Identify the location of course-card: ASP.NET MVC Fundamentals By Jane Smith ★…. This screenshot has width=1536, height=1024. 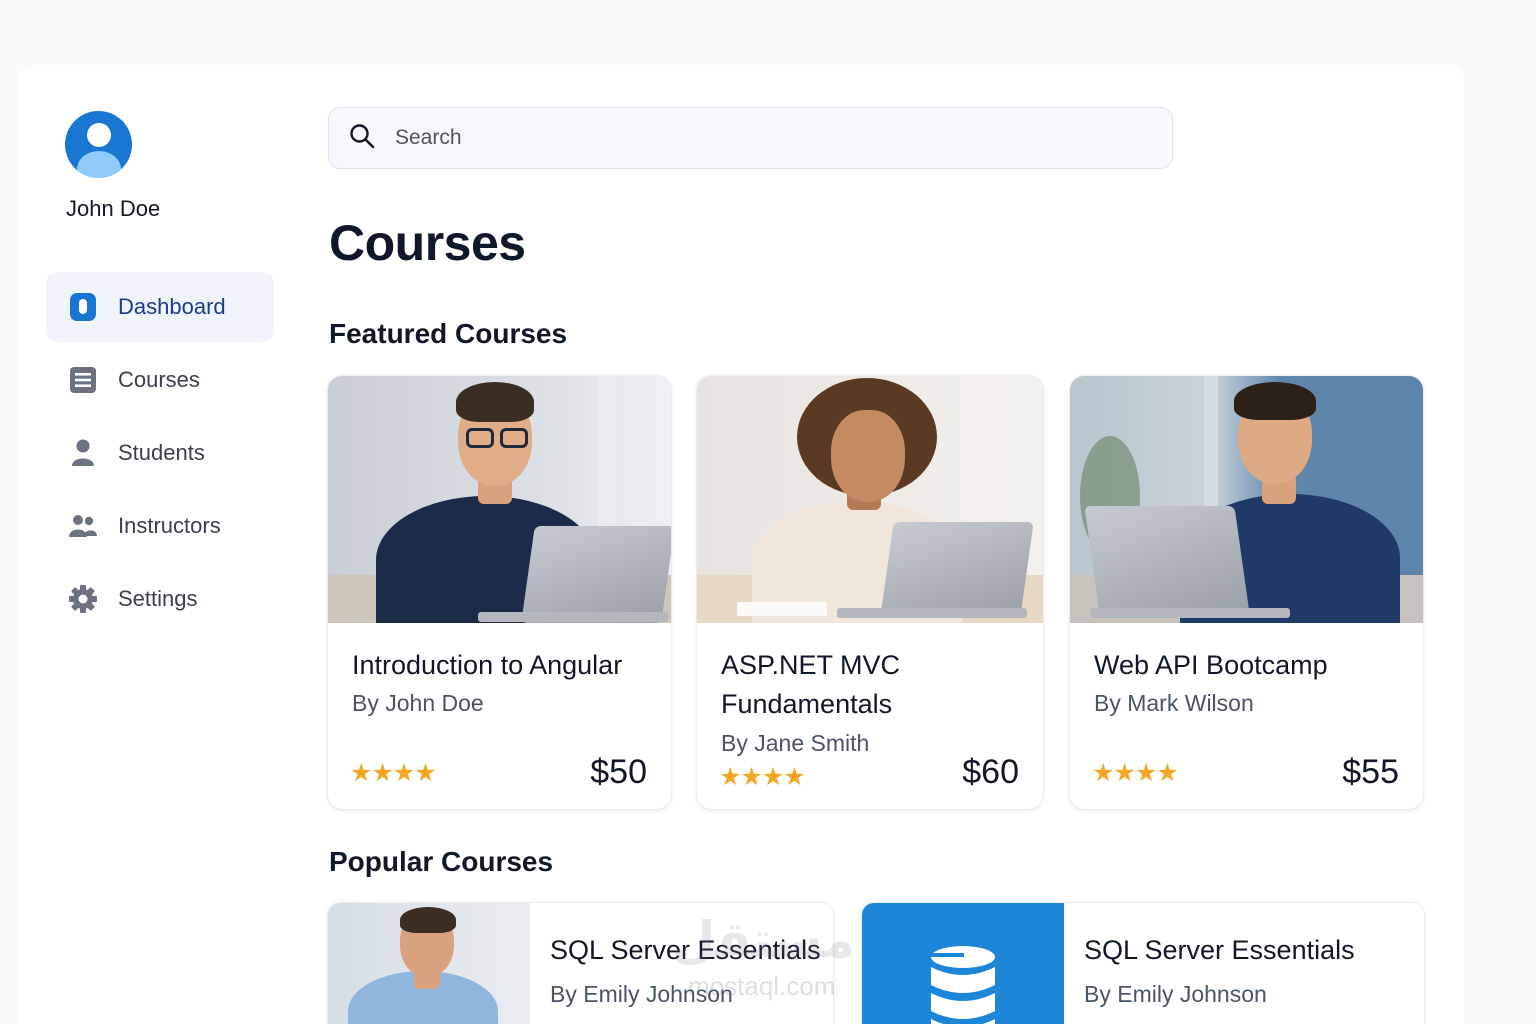
(870, 592).